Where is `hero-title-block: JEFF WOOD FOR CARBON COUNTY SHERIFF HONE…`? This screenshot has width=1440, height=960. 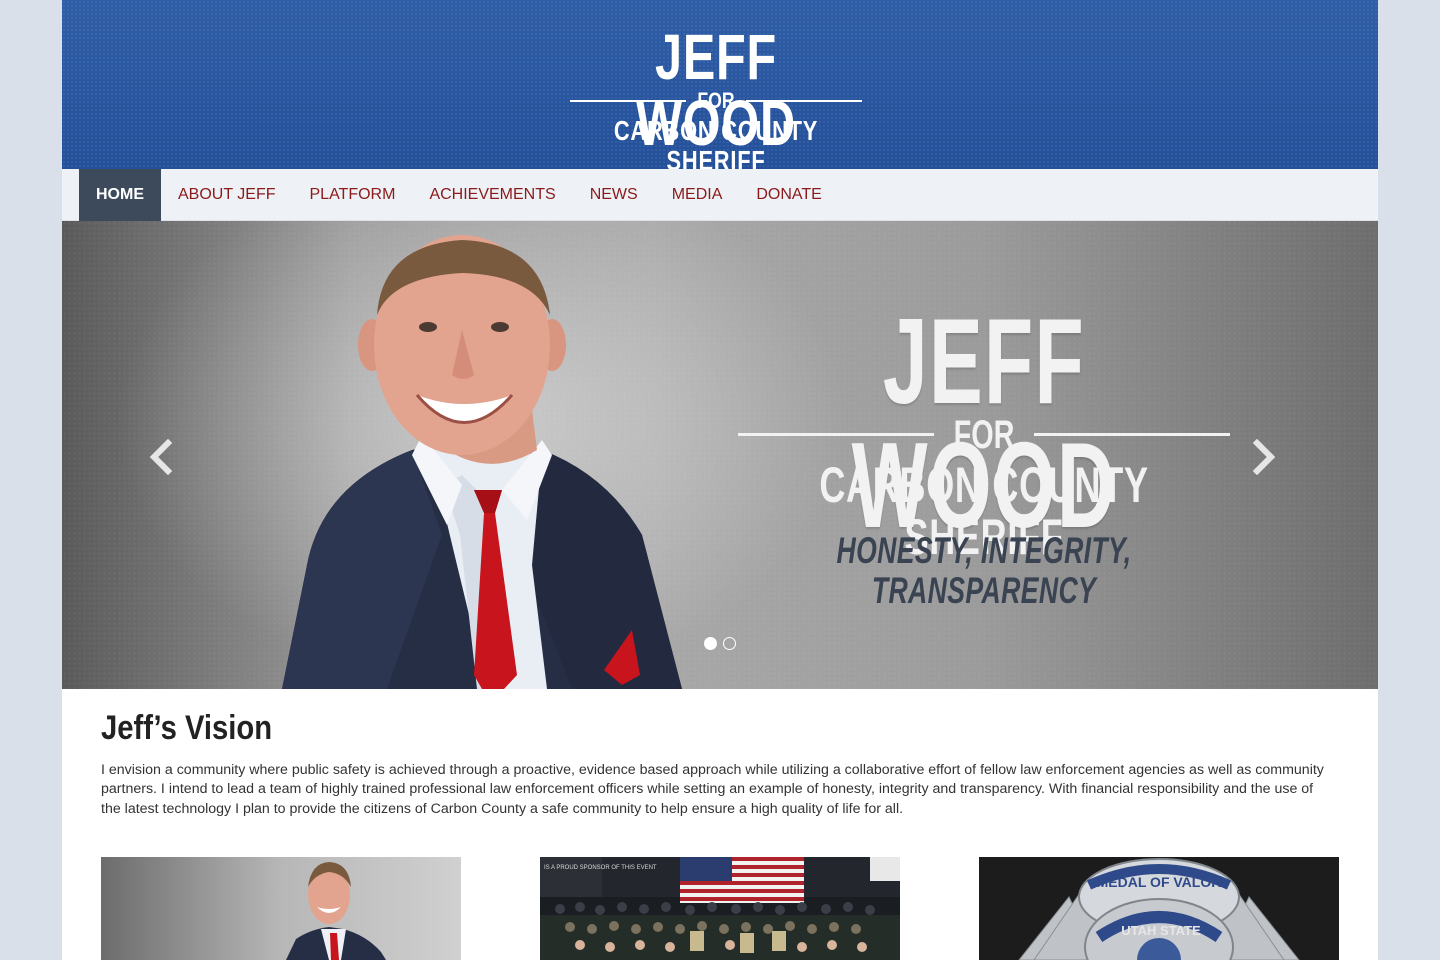 hero-title-block: JEFF WOOD FOR CARBON COUNTY SHERIFF HONE… is located at coordinates (984, 455).